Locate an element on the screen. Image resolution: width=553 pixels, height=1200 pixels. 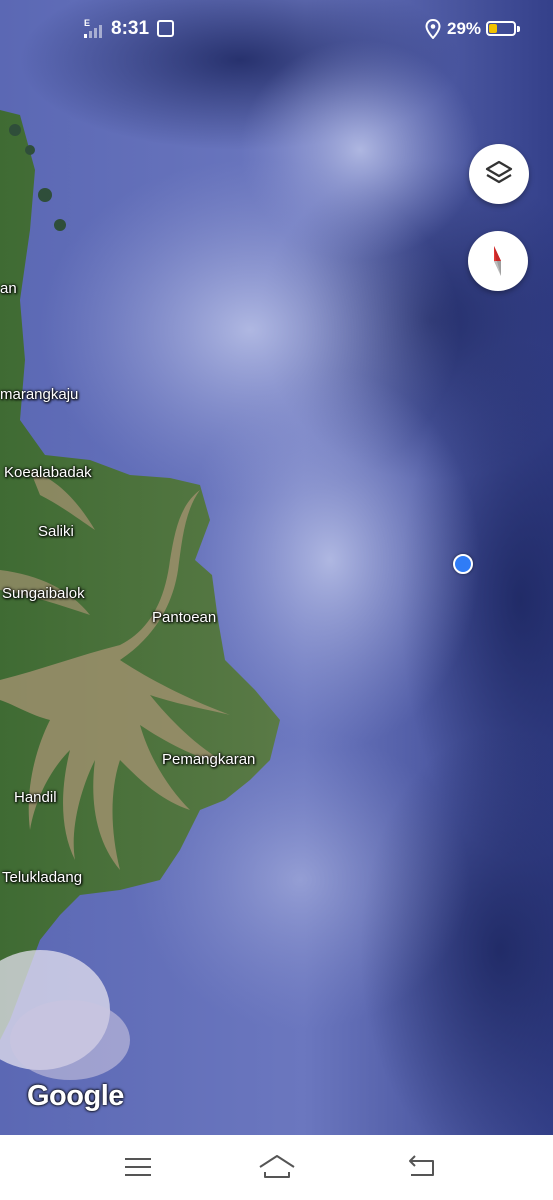
status-time: 8:31 is located at coordinates (130, 28).